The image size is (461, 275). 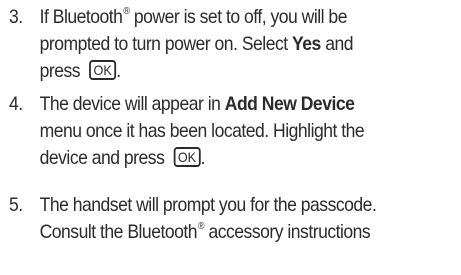 I want to click on step-3-line-3: press OK., so click(x=80, y=71).